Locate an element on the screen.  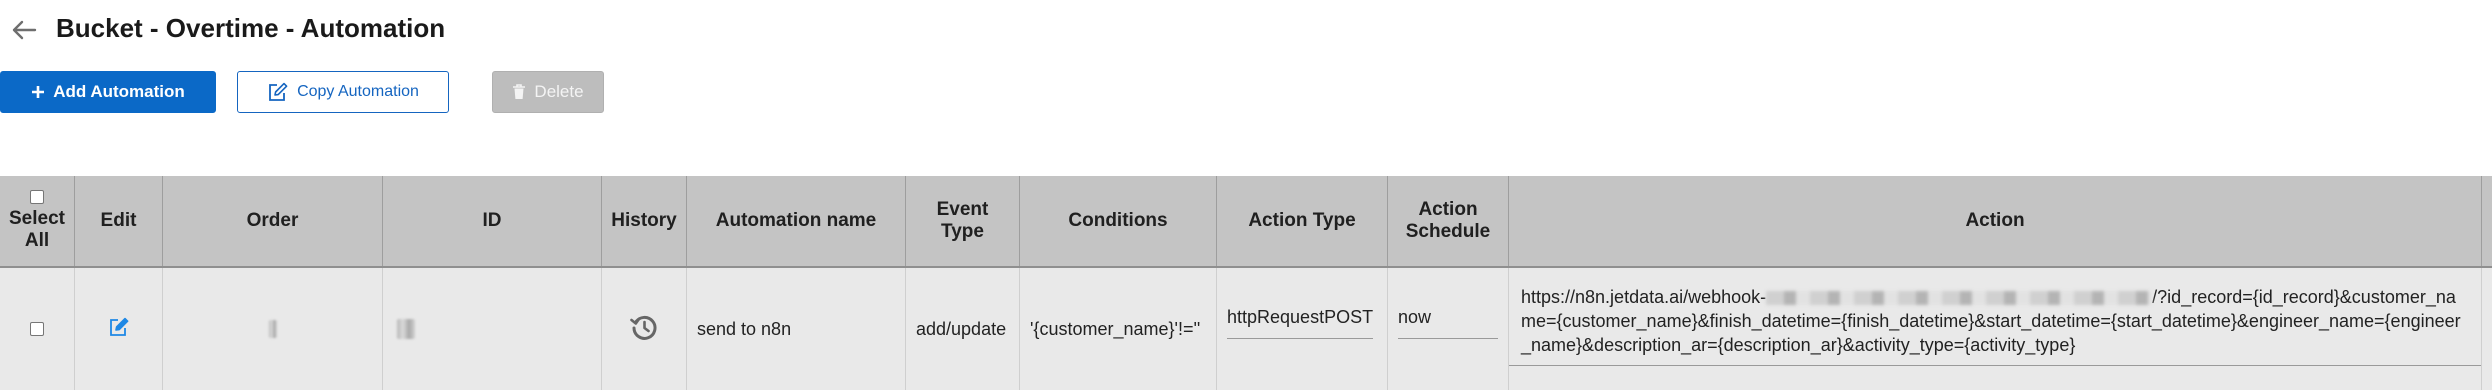
add-automation-label: Add Automation is located at coordinates (119, 91).